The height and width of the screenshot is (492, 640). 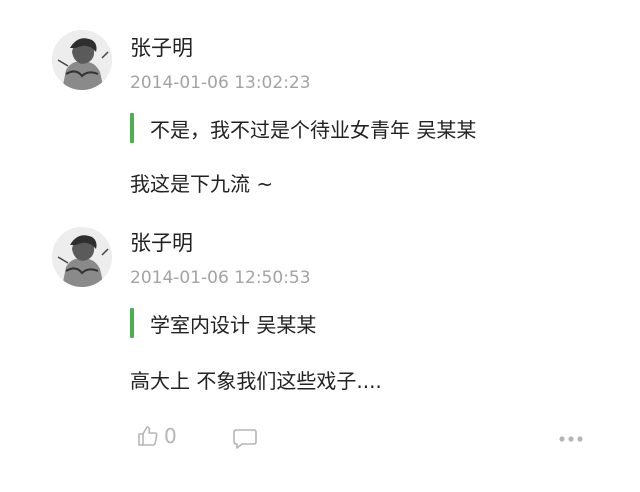 What do you see at coordinates (320, 440) in the screenshot?
I see `comment-actions-bar: 0` at bounding box center [320, 440].